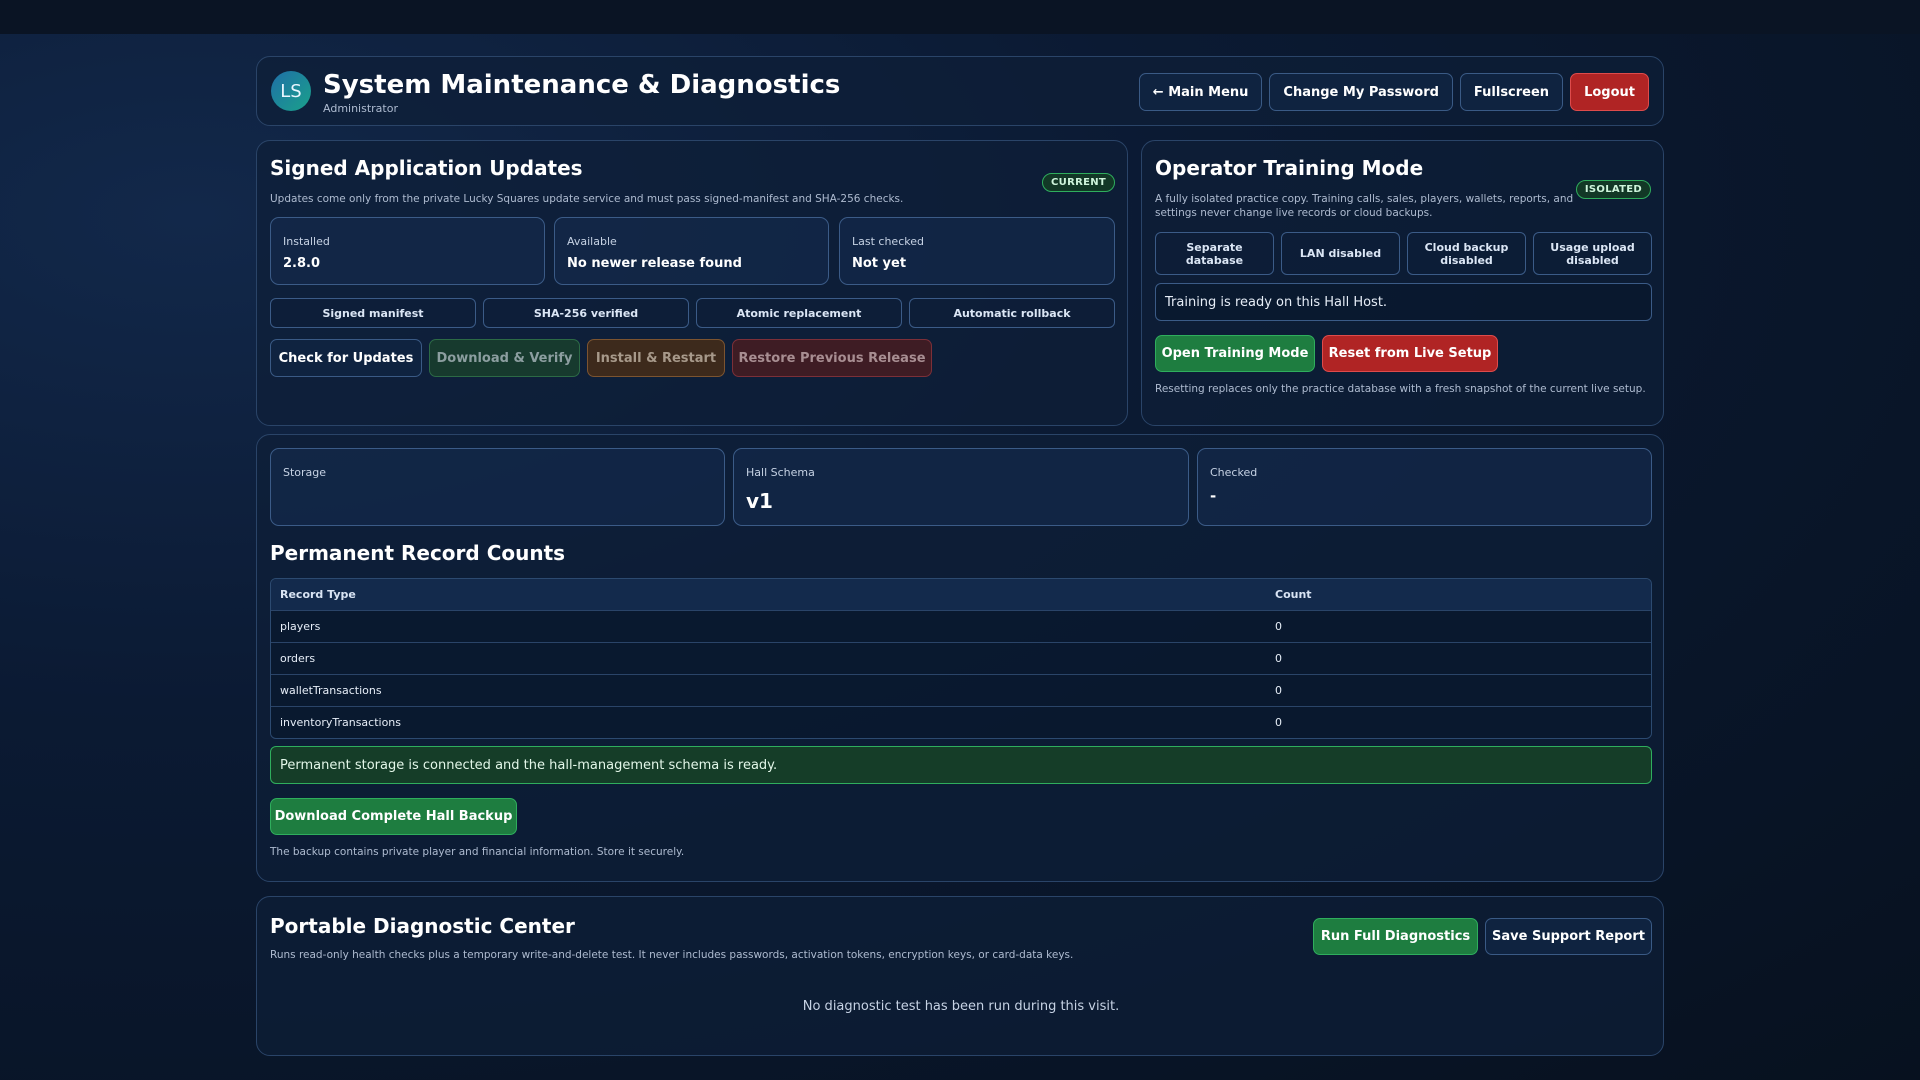 The image size is (1920, 1080). I want to click on feature-separate-database: Separate database, so click(1214, 253).